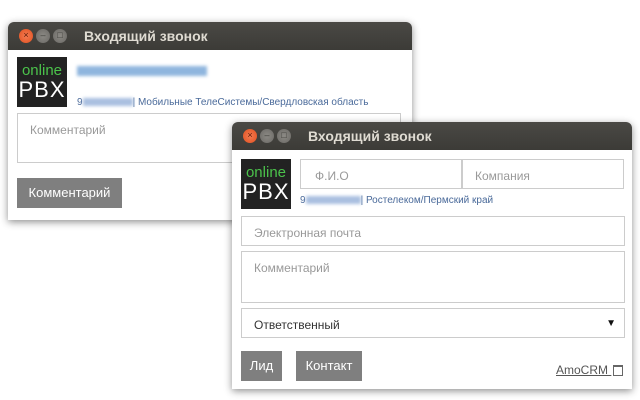 Image resolution: width=640 pixels, height=400 pixels. I want to click on comment-textarea: Комментарий, so click(433, 277).